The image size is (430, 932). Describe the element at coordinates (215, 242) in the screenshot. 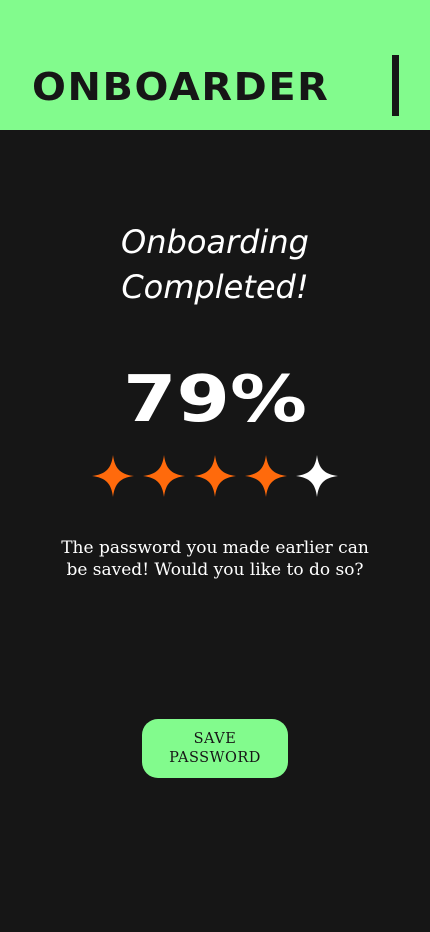

I see `title-line-1: Onboarding` at that location.